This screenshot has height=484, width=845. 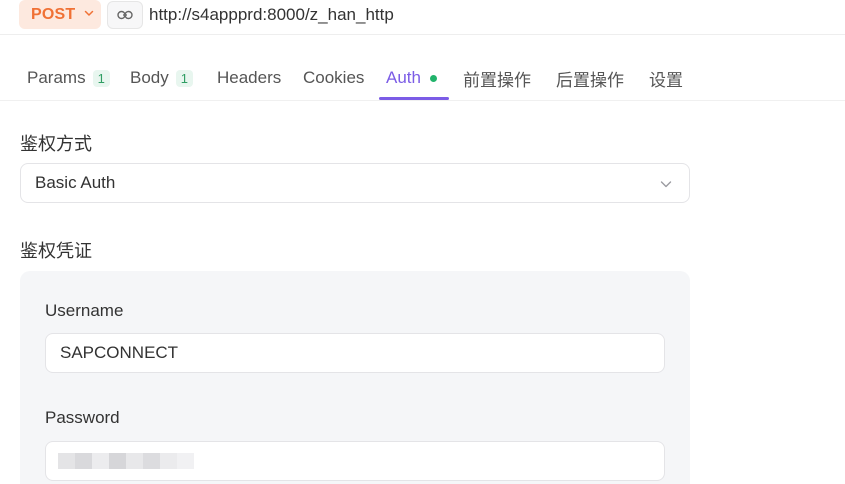 I want to click on auth-method-select: Basic Auth, so click(x=355, y=183).